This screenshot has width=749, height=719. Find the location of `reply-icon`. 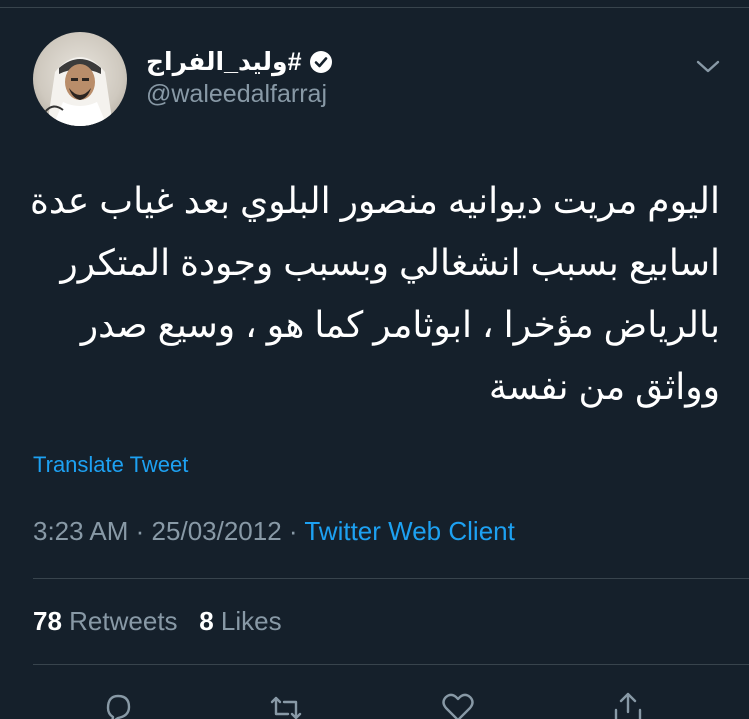

reply-icon is located at coordinates (118, 703).